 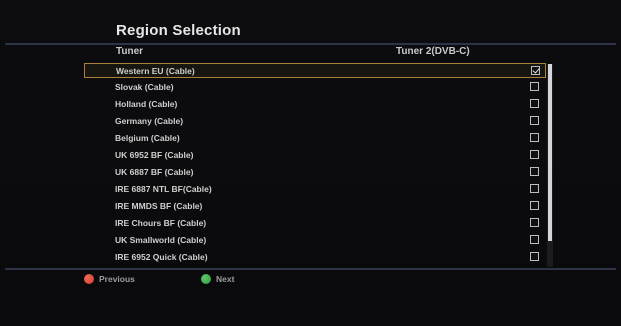 What do you see at coordinates (315, 155) in the screenshot?
I see `region-row: UK 6952 BF (Cable)` at bounding box center [315, 155].